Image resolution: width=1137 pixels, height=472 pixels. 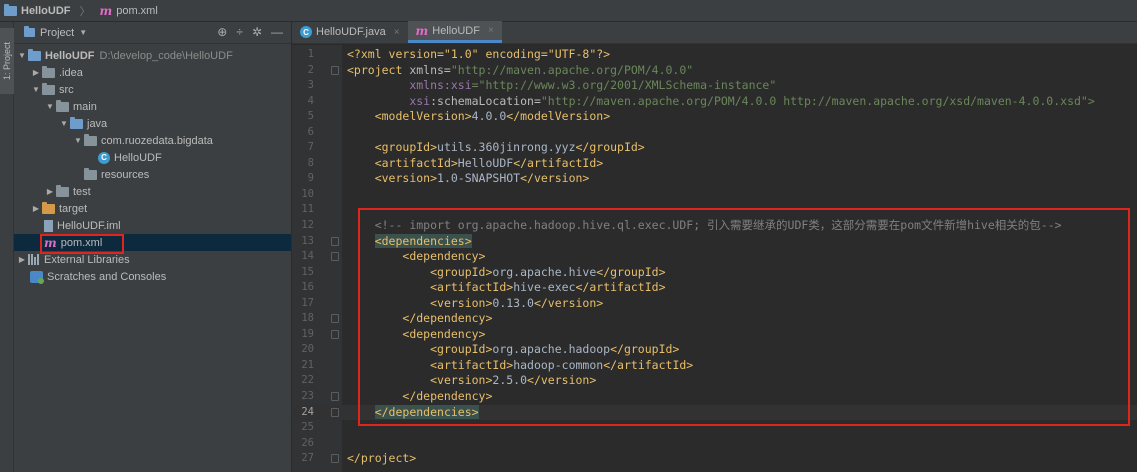 What do you see at coordinates (310, 162) in the screenshot?
I see `line-number: 8` at bounding box center [310, 162].